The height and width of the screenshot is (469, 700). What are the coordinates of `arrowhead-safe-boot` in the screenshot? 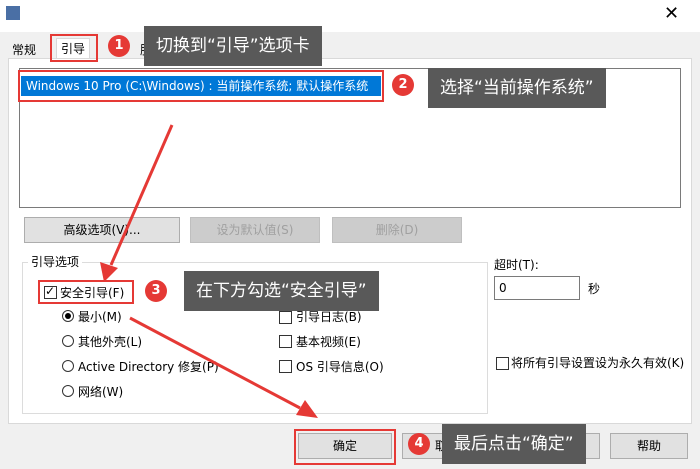 It's located at (109, 272).